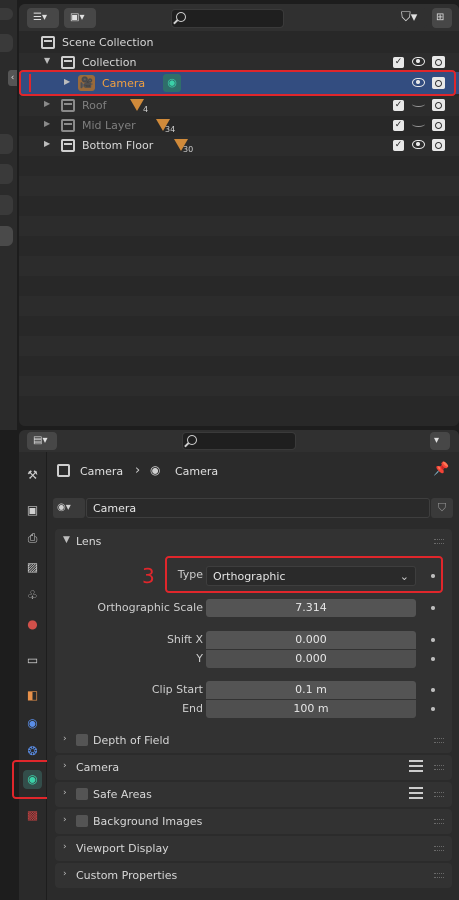  What do you see at coordinates (411, 18) in the screenshot?
I see `filter-dropdown: ⛉▾` at bounding box center [411, 18].